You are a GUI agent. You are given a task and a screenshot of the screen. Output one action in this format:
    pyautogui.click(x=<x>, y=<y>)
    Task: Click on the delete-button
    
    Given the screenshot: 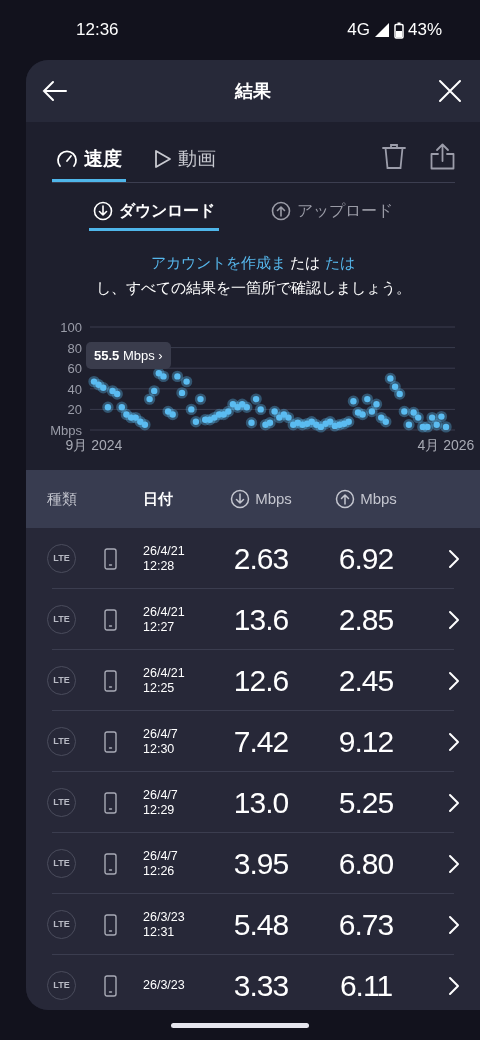 What is the action you would take?
    pyautogui.click(x=394, y=156)
    